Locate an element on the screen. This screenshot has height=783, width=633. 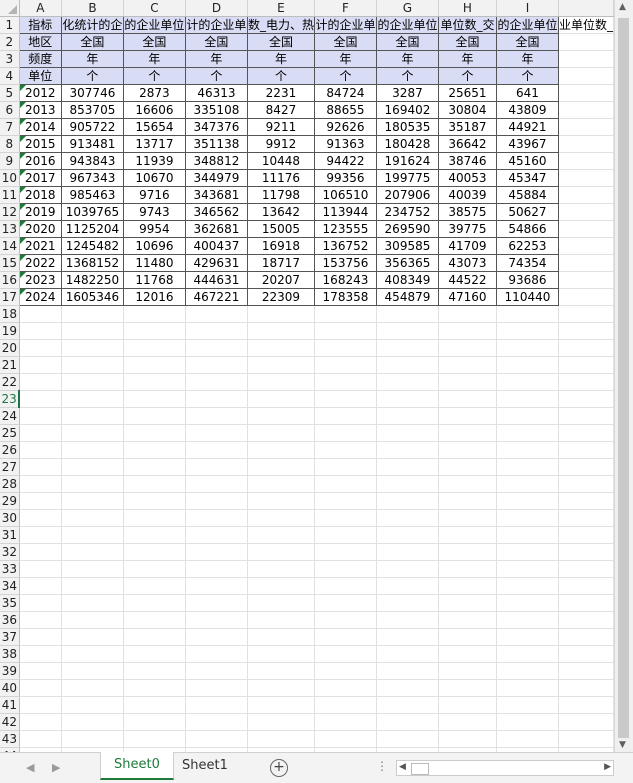
triangle-up-icon: ▲ is located at coordinates (622, 7).